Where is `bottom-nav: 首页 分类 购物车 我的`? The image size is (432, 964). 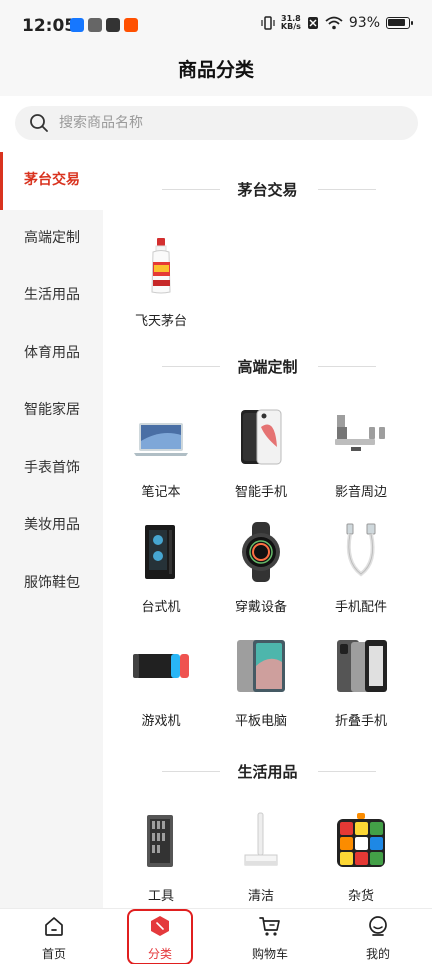 bottom-nav: 首页 分类 购物车 我的 is located at coordinates (216, 936).